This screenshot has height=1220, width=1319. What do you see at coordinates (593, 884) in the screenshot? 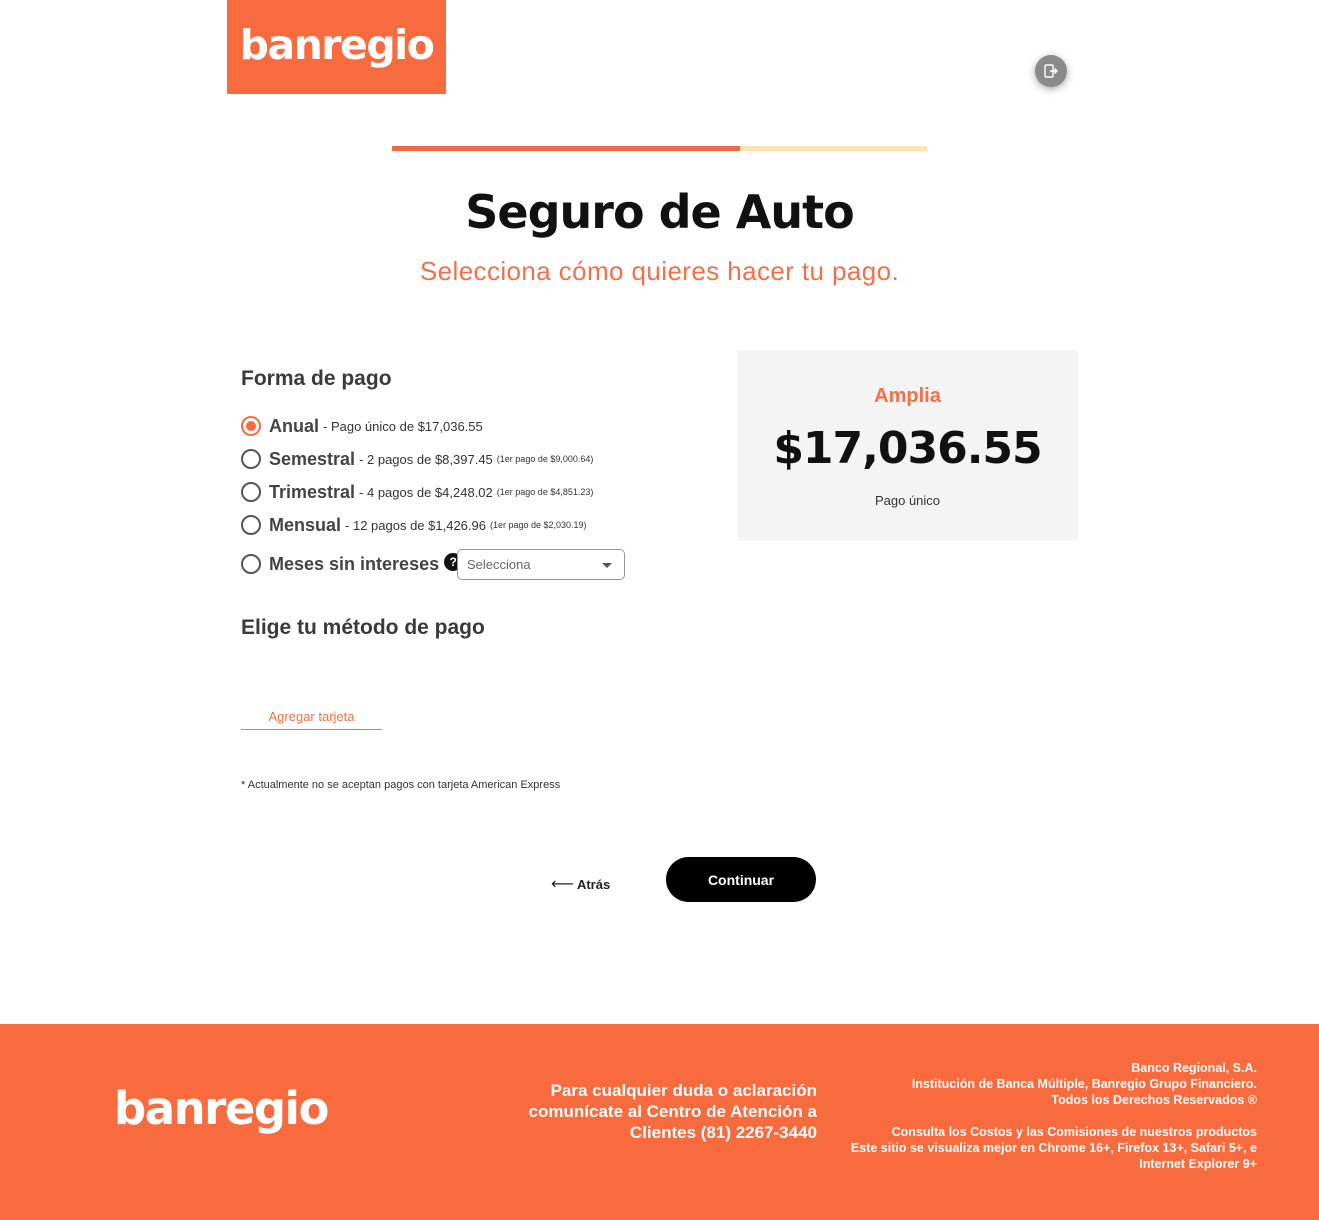
I see `back-label: Atrás` at bounding box center [593, 884].